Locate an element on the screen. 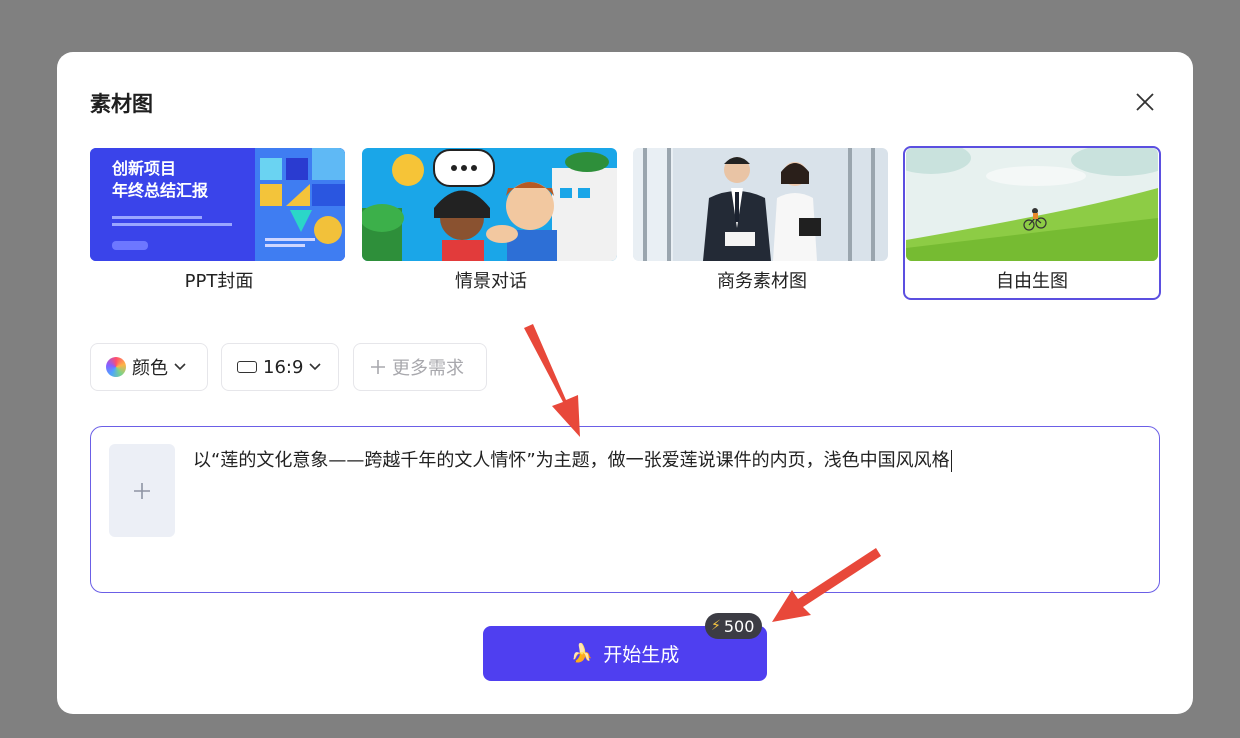  annotation-arrows is located at coordinates (702, 473).